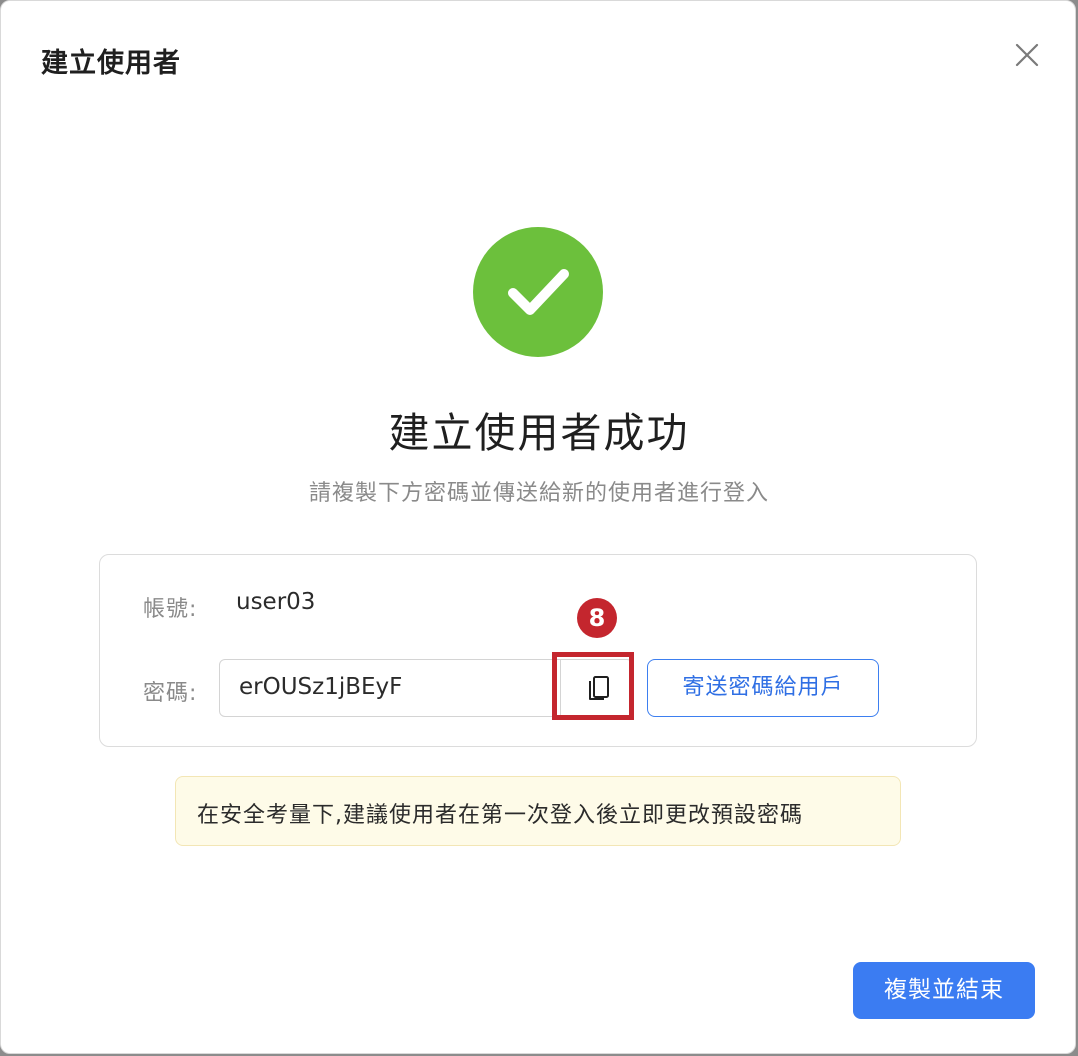  Describe the element at coordinates (597, 618) in the screenshot. I see `step-number-badge: 8` at that location.